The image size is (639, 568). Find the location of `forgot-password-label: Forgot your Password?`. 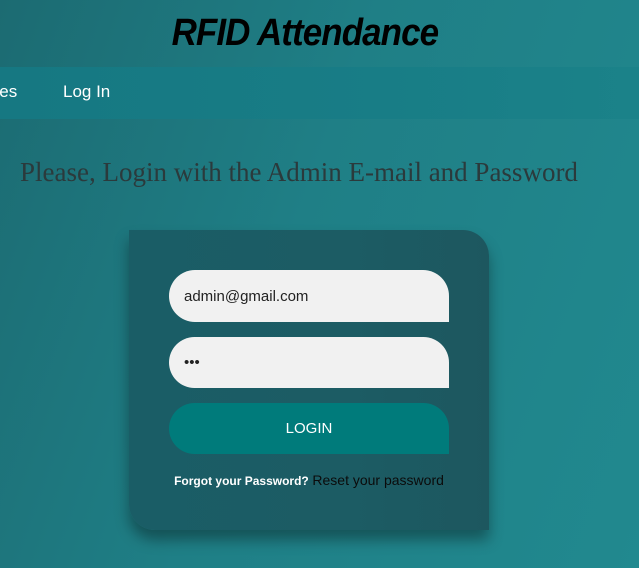

forgot-password-label: Forgot your Password? is located at coordinates (241, 481).